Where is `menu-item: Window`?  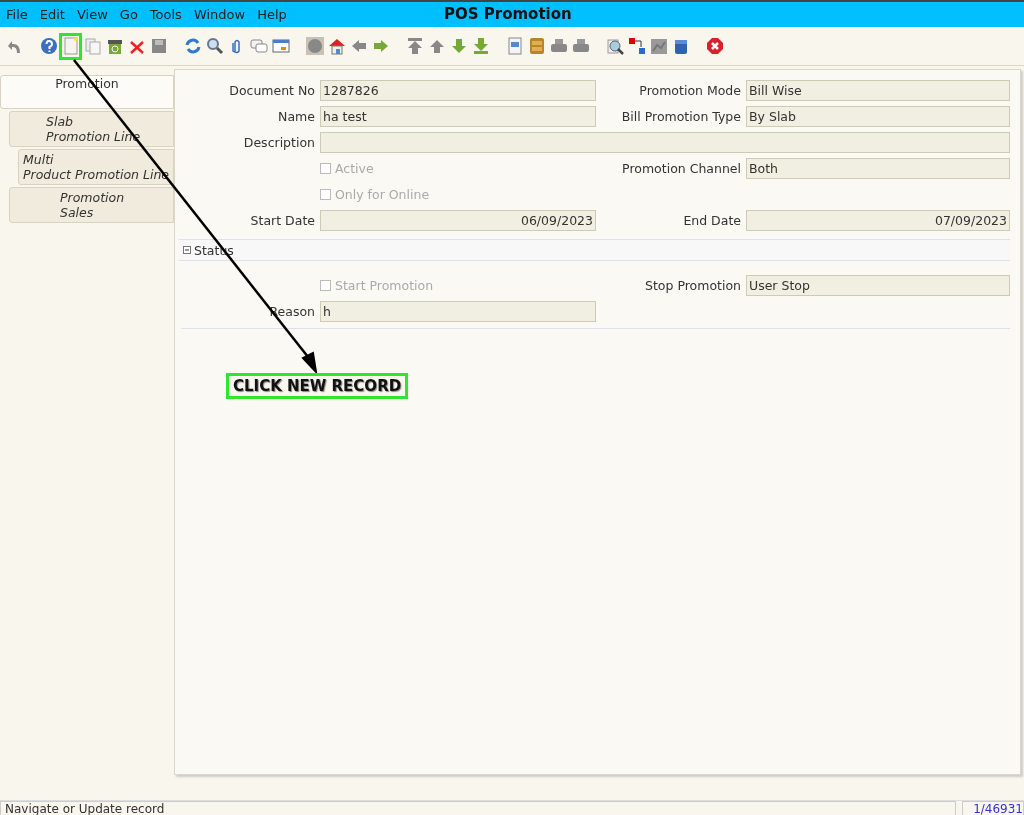 menu-item: Window is located at coordinates (219, 14).